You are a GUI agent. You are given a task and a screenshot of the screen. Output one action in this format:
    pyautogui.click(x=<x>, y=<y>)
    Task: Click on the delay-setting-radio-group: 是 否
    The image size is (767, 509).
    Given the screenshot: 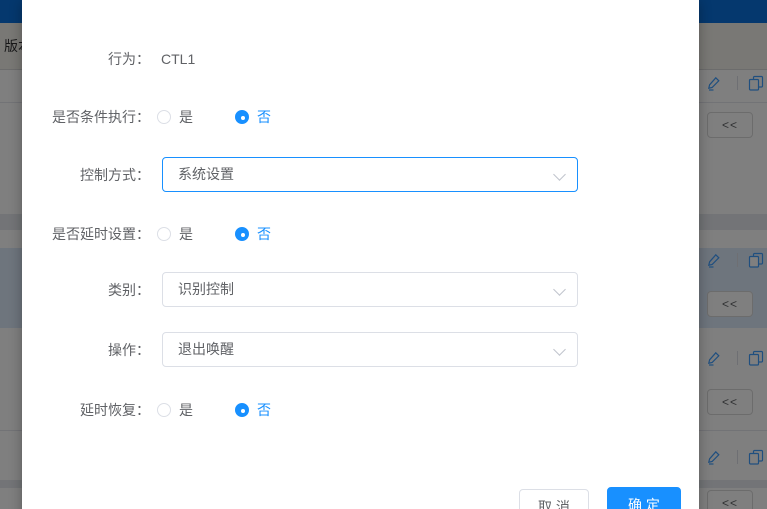 What is the action you would take?
    pyautogui.click(x=214, y=234)
    